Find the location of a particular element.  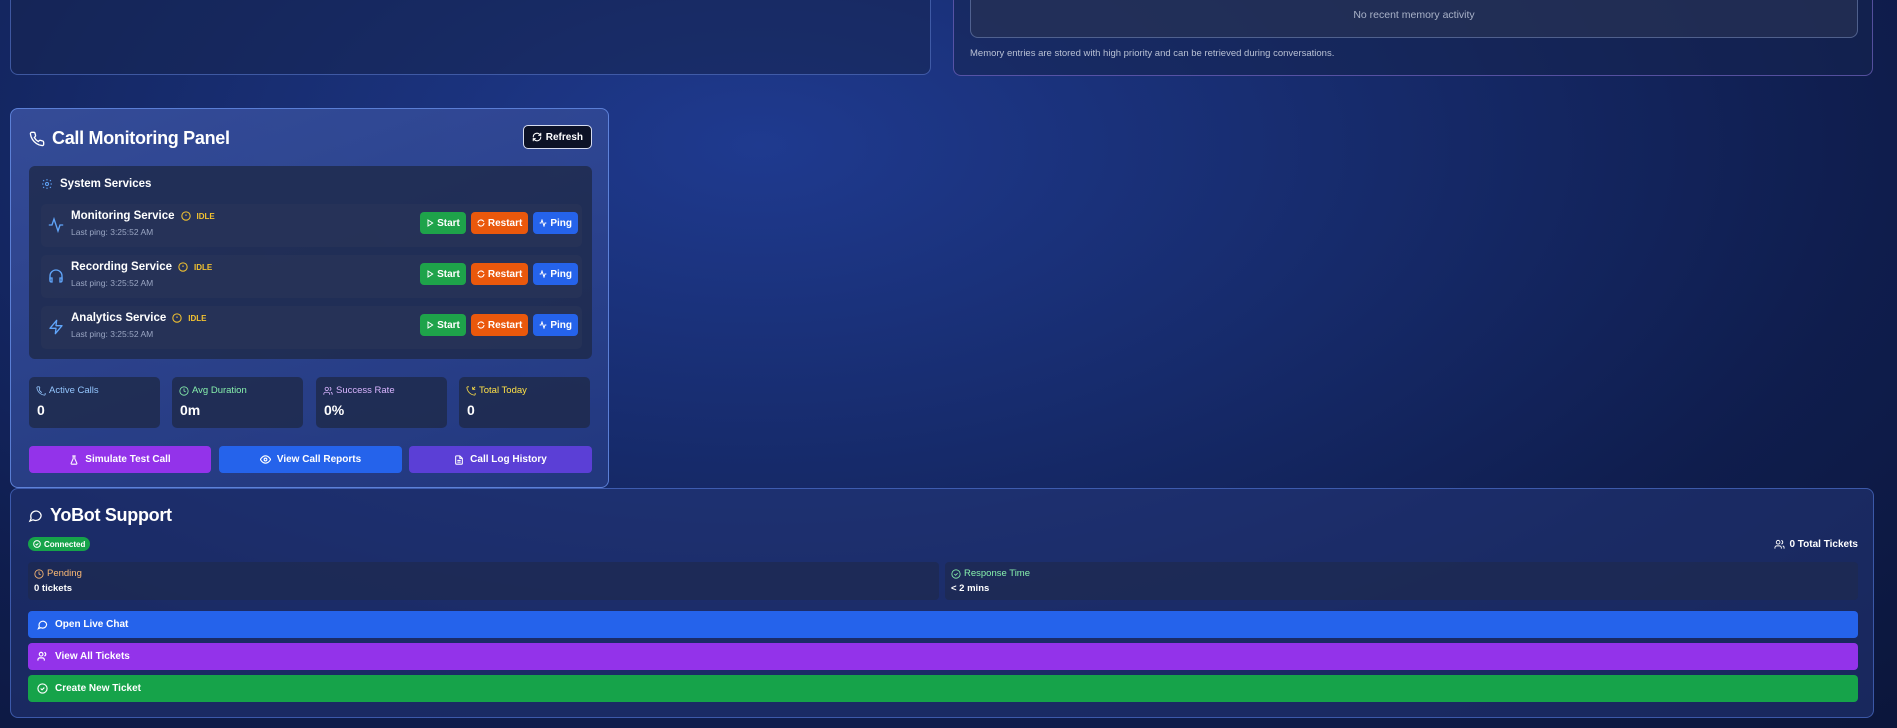

service-name-text: Monitoring Service is located at coordinates (123, 216).